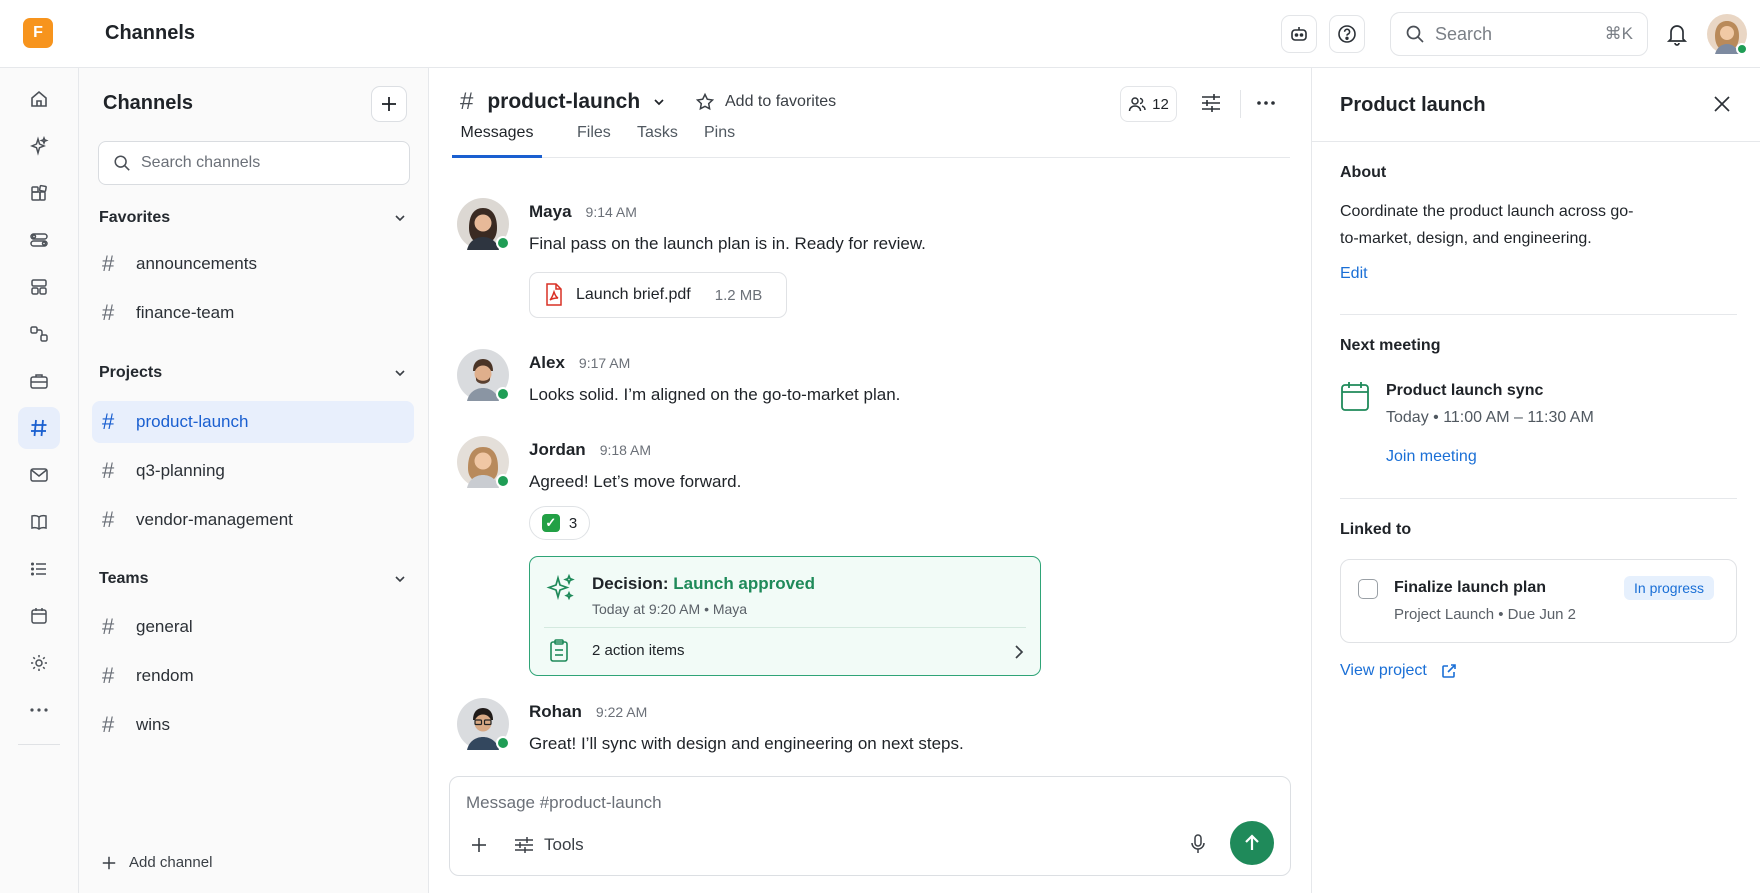  Describe the element at coordinates (625, 450) in the screenshot. I see `message-time: 9:18 AM` at that location.